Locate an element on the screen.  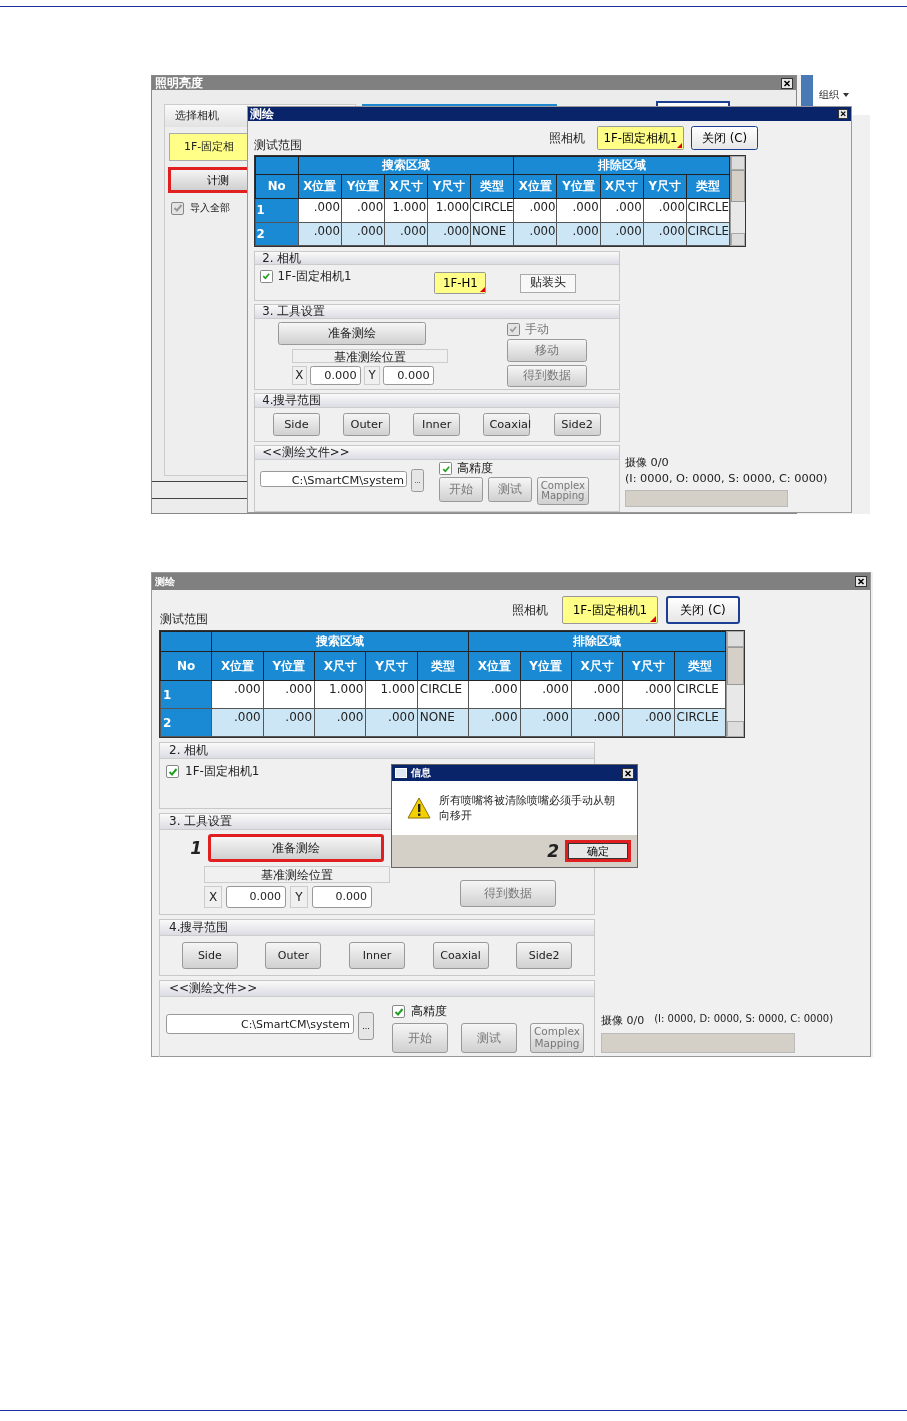
head-select: 1F-H1 is located at coordinates (460, 283).